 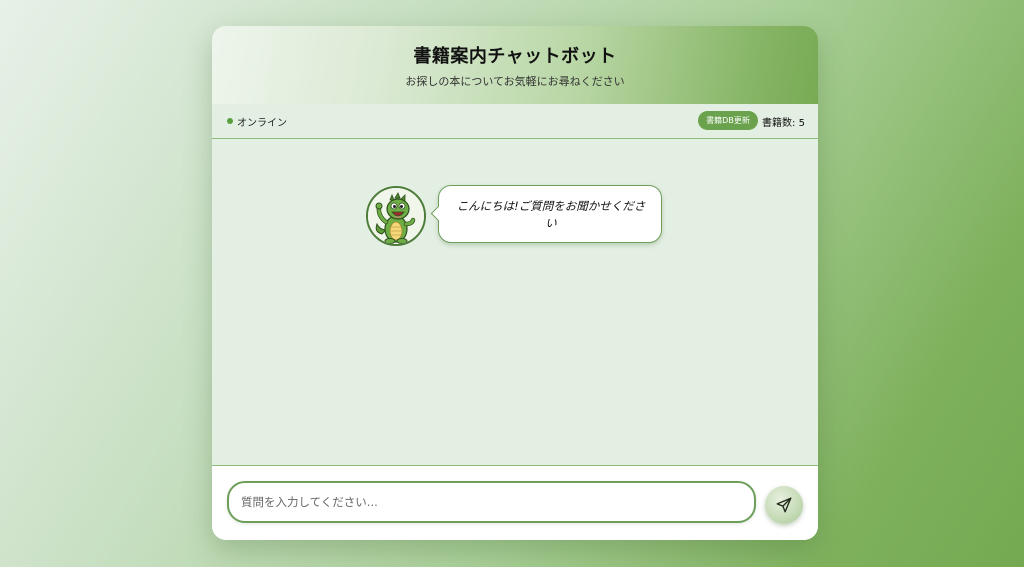 I want to click on update-book-db-button: 書籍DB更新, so click(x=728, y=120).